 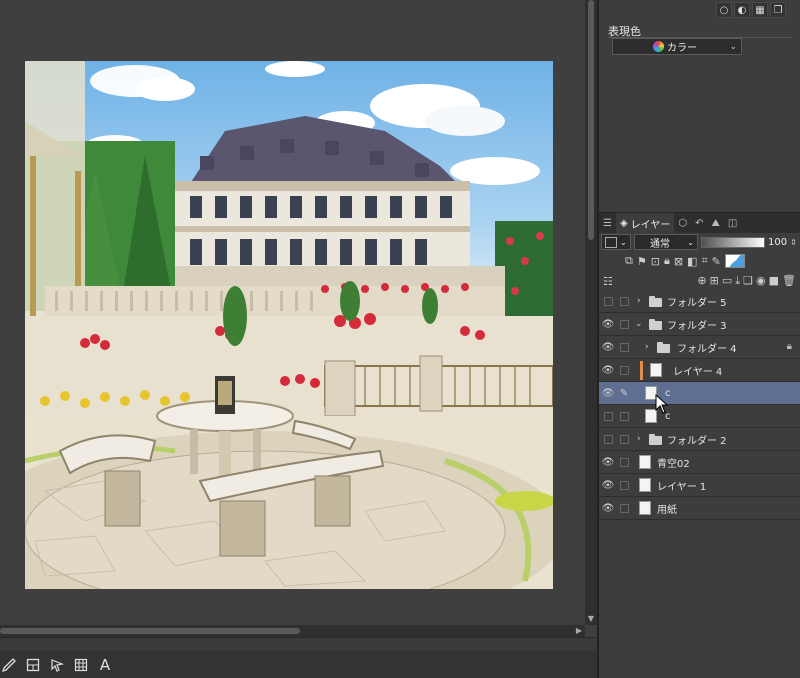 I want to click on dither-icon: ▦, so click(x=760, y=10).